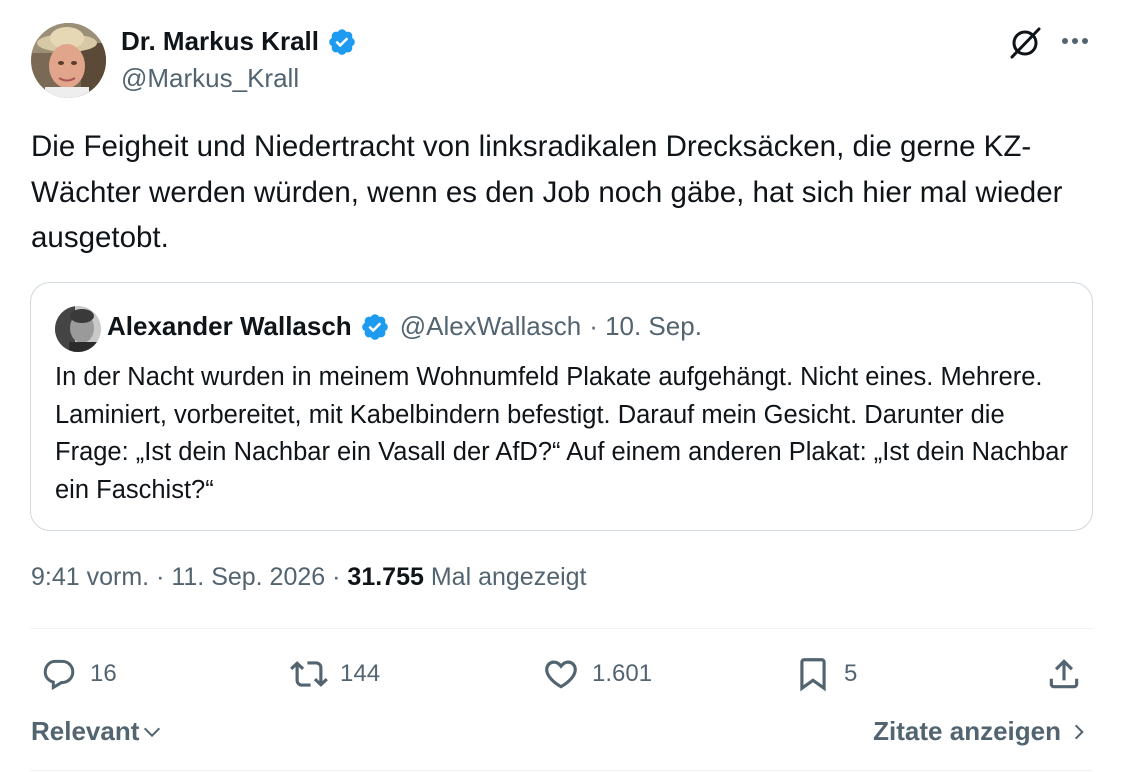 The image size is (1123, 772). What do you see at coordinates (561, 674) in the screenshot?
I see `heart-icon` at bounding box center [561, 674].